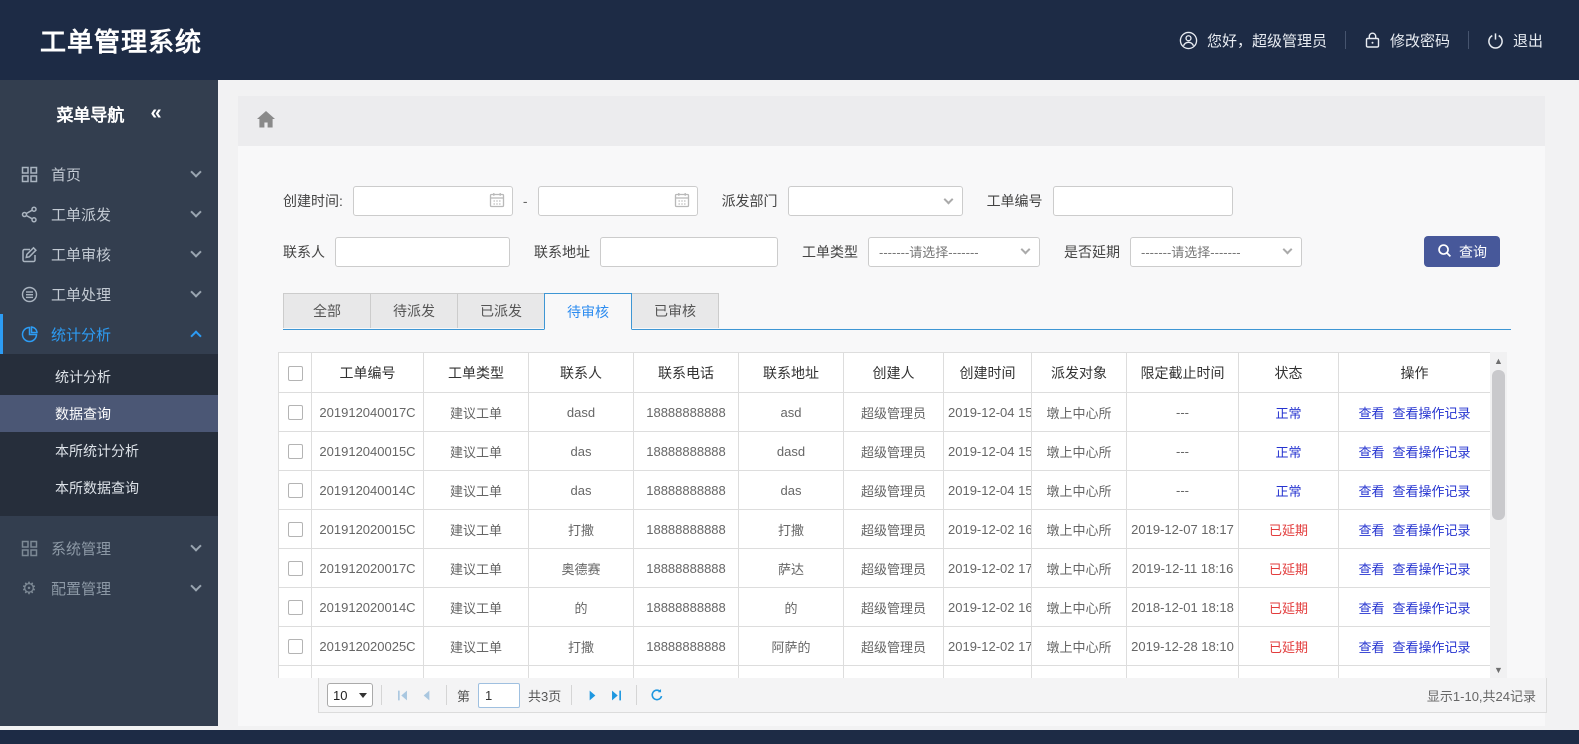 Image resolution: width=1579 pixels, height=744 pixels. What do you see at coordinates (1372, 40) in the screenshot?
I see `lock-icon` at bounding box center [1372, 40].